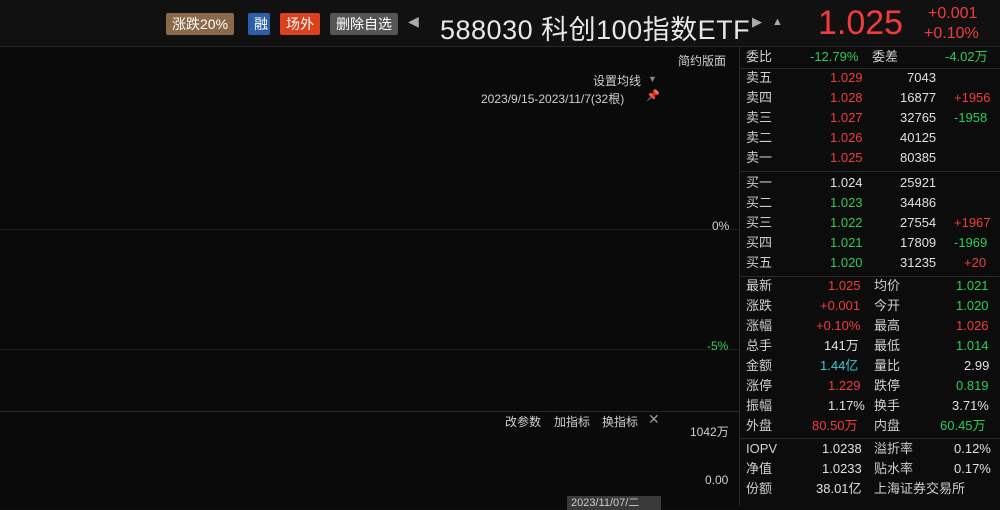  I want to click on bid-price: 1.023, so click(846, 202).